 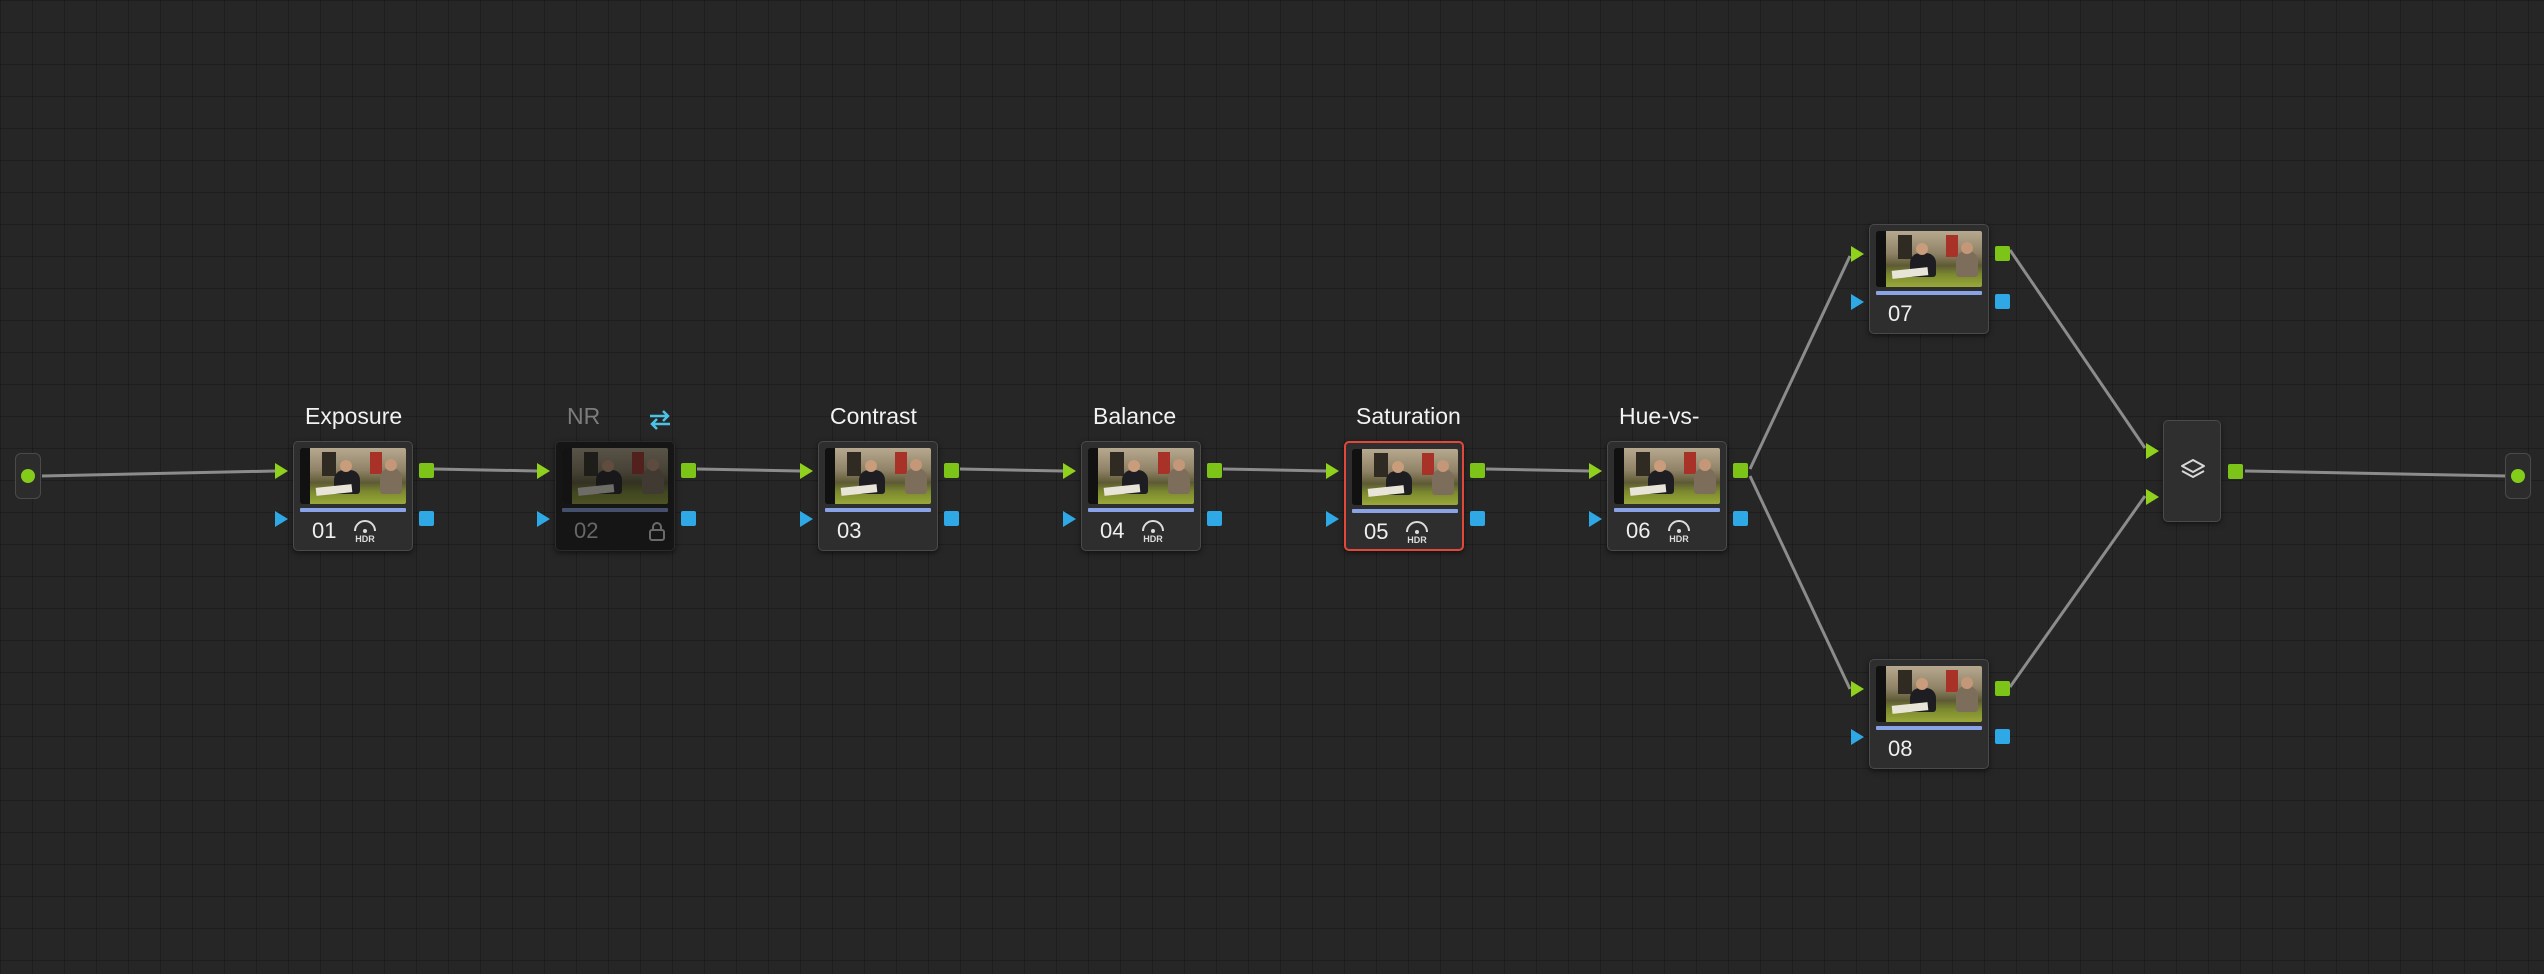 I want to click on node-06: Hue-vs- 06 HDR, so click(x=1668, y=477).